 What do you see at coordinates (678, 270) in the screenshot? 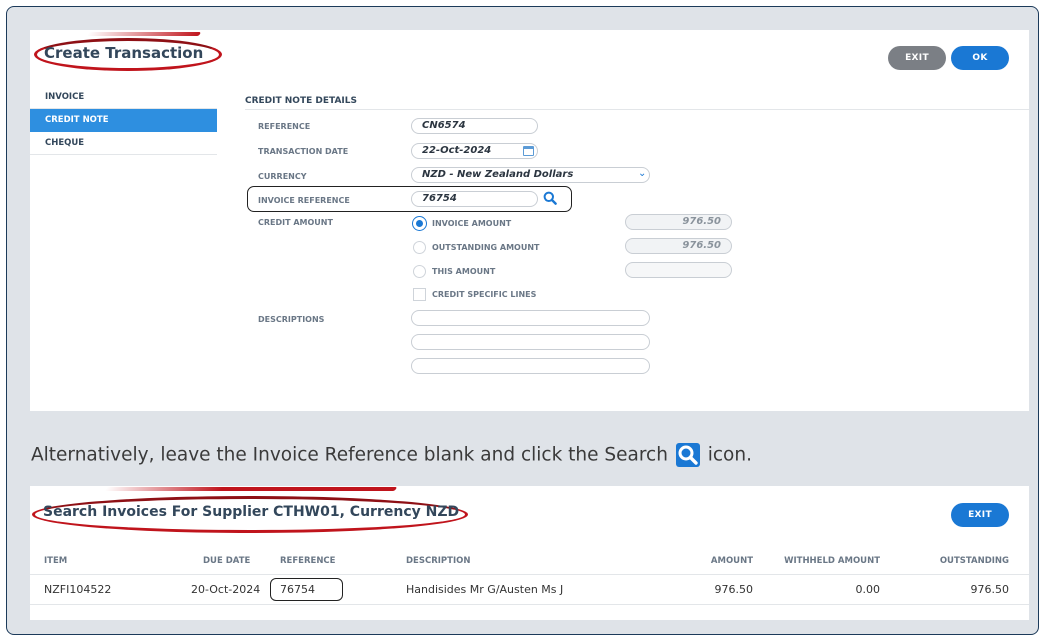
I see `this-amount-field` at bounding box center [678, 270].